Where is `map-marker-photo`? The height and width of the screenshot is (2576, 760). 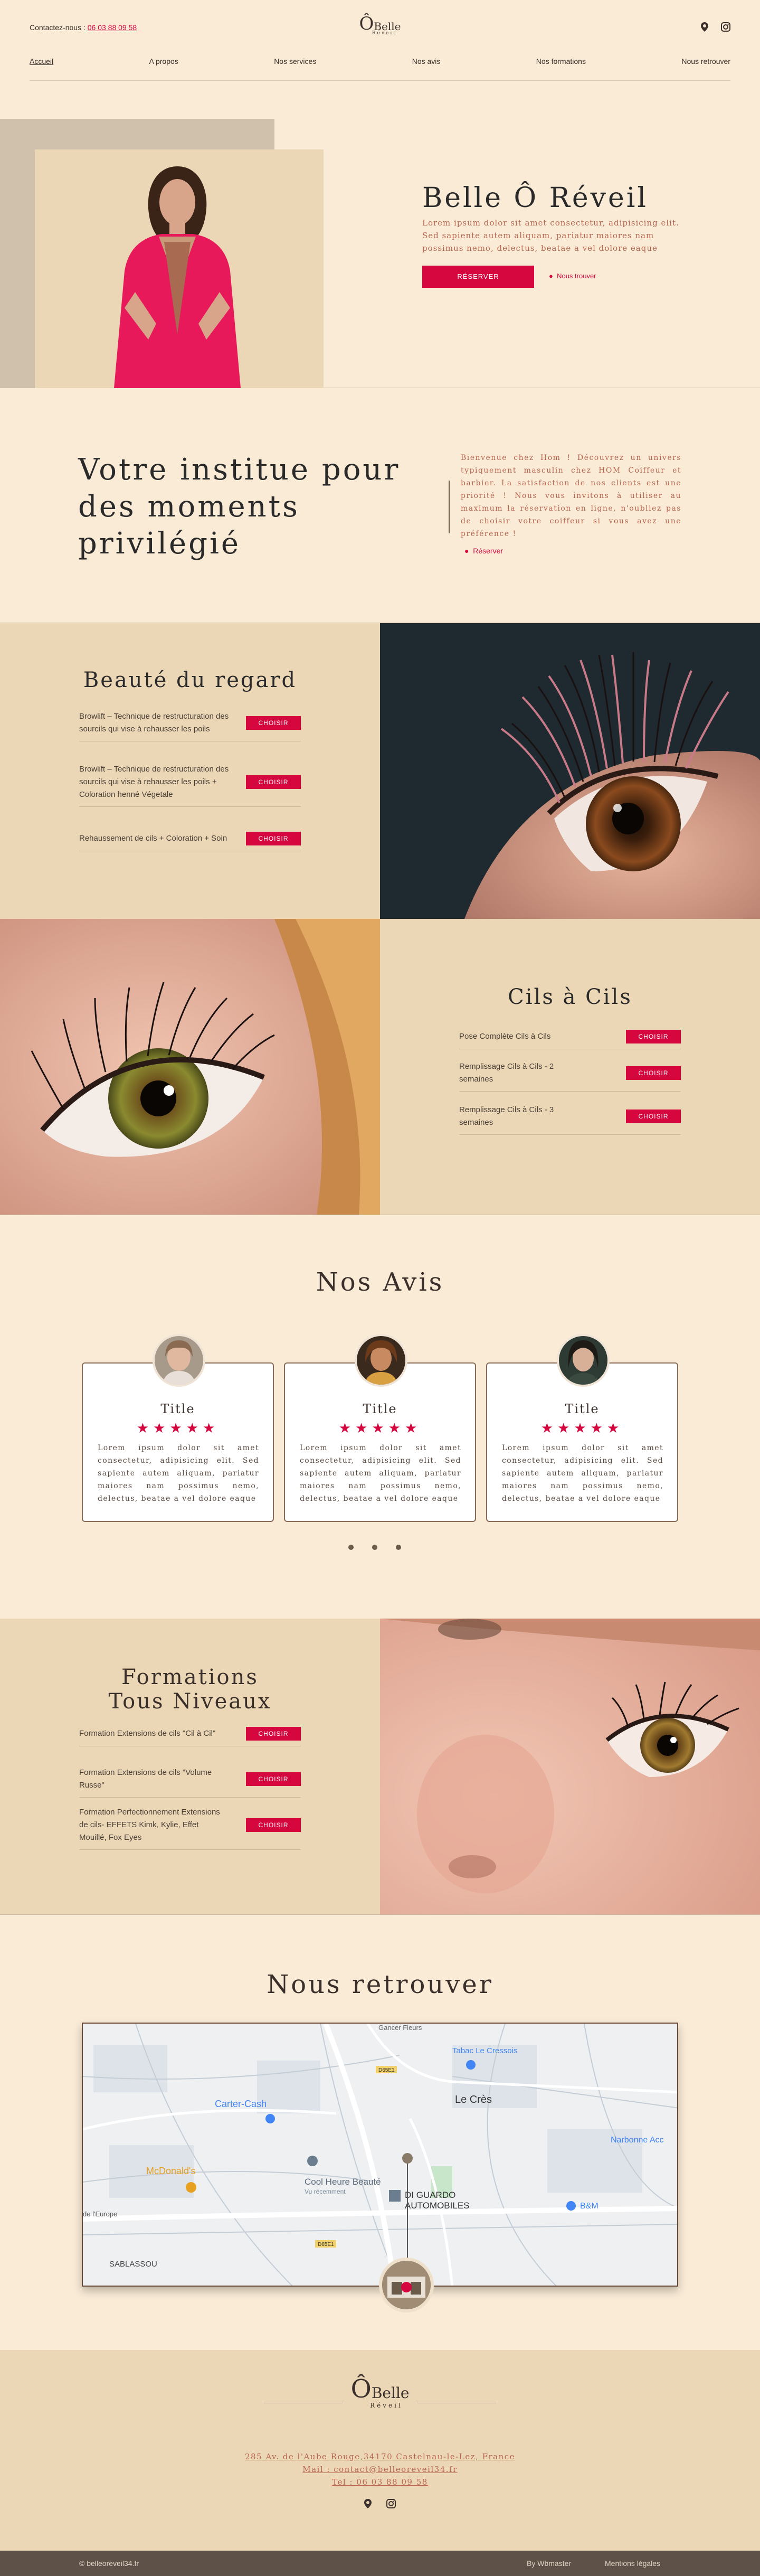 map-marker-photo is located at coordinates (406, 2285).